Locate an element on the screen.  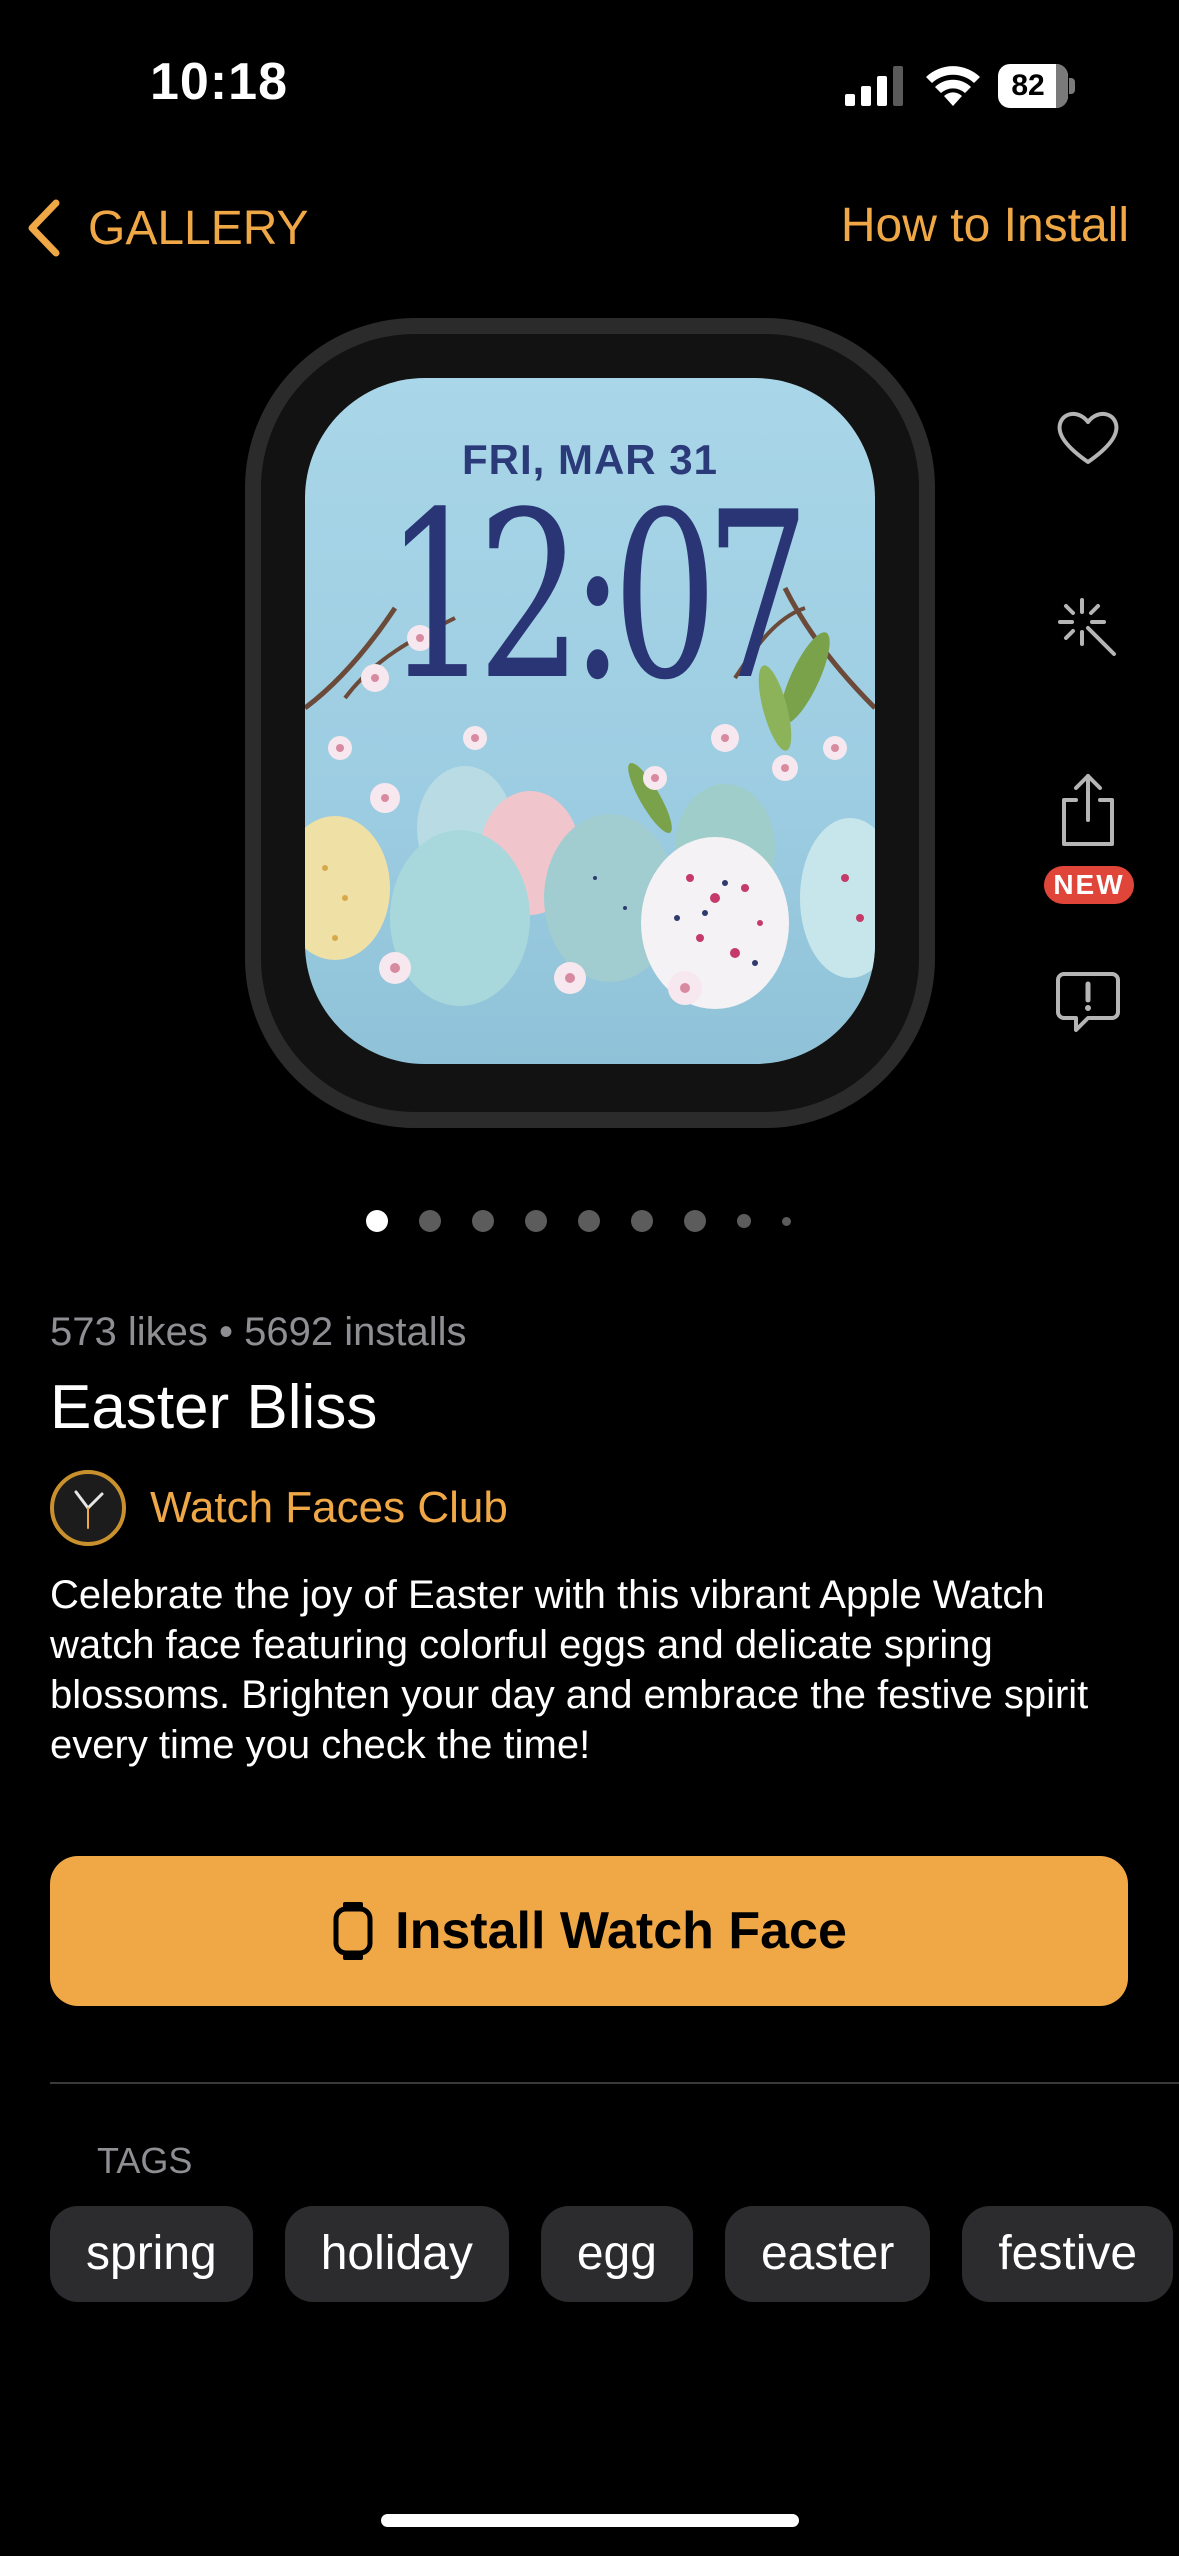
back-label: GALLERY is located at coordinates (198, 228).